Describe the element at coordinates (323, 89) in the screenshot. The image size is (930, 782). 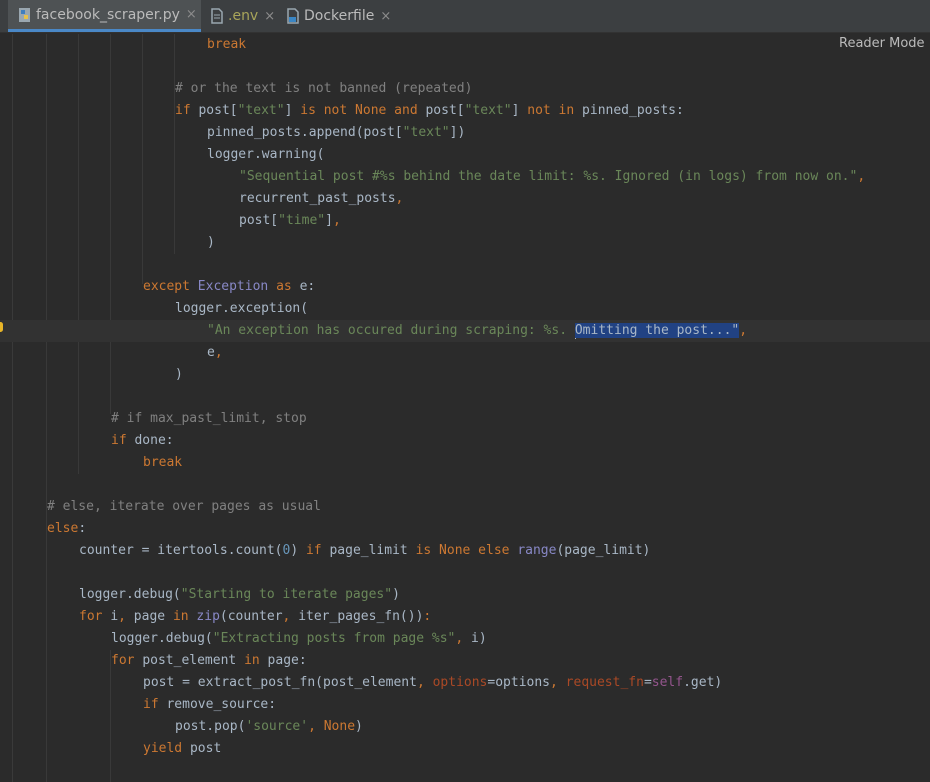
I see `code-line: # or the text is not banned (repeated)` at that location.